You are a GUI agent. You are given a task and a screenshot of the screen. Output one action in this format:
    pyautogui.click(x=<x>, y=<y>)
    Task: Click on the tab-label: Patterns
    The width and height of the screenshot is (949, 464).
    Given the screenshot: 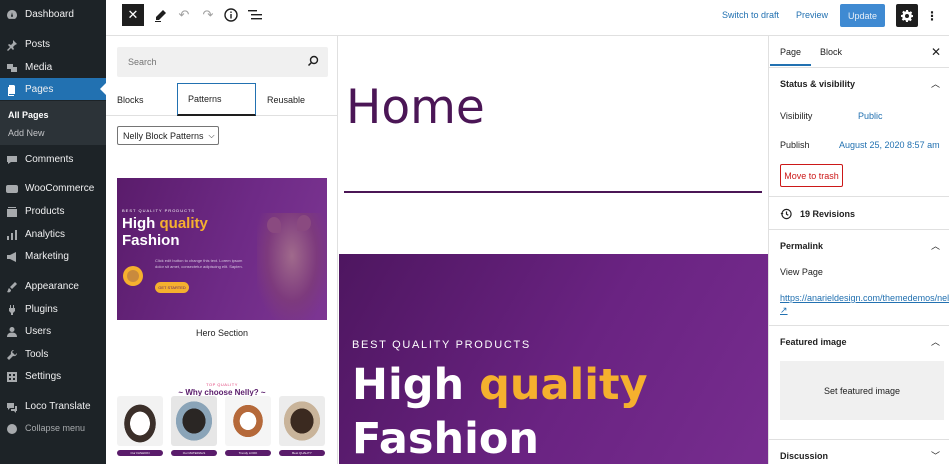 What is the action you would take?
    pyautogui.click(x=205, y=99)
    